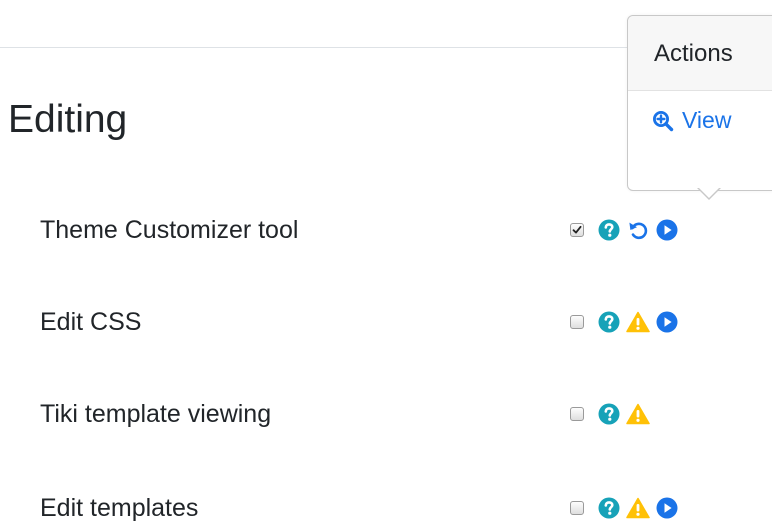 The width and height of the screenshot is (772, 522). Describe the element at coordinates (386, 414) in the screenshot. I see `feature-row-tiki-template-viewing: Tiki template viewing` at that location.